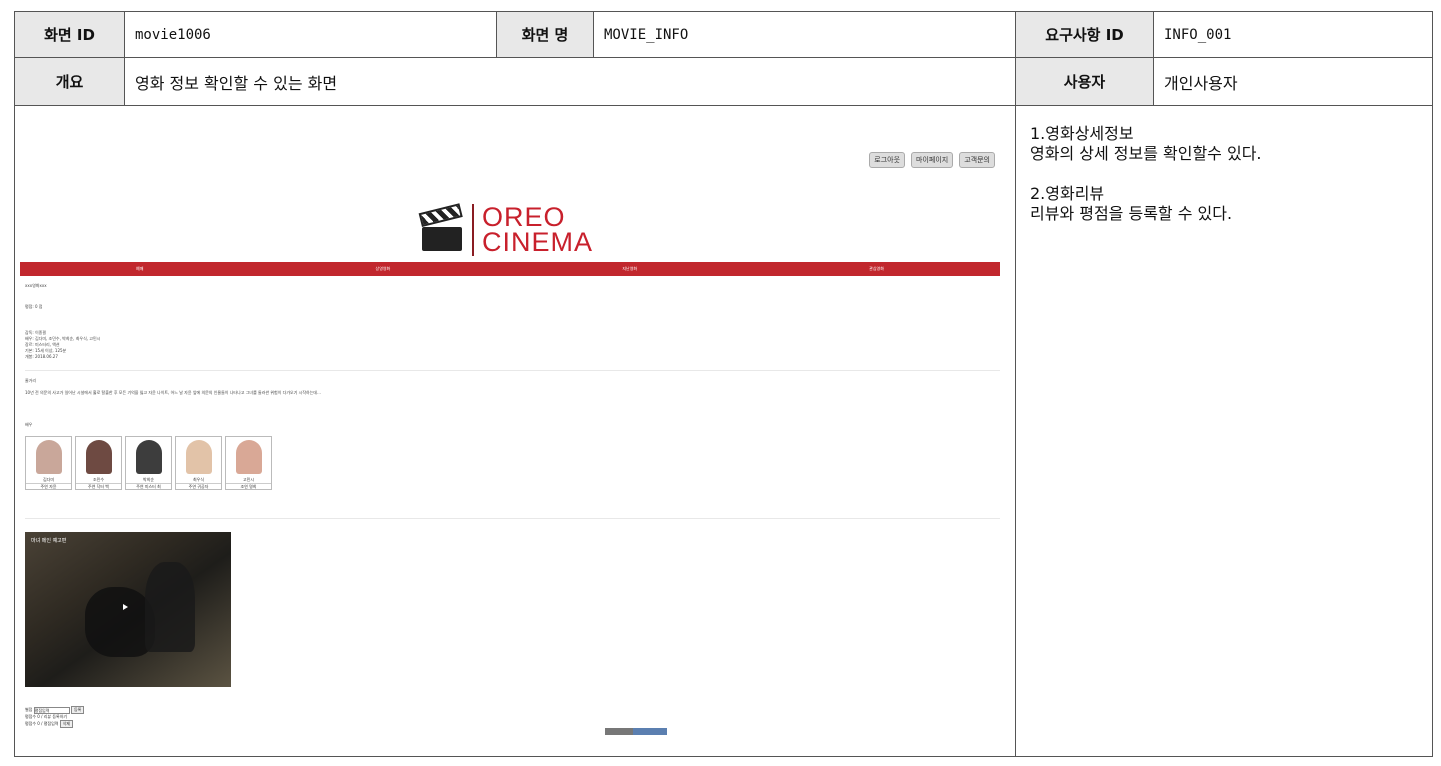  I want to click on description-text: 영화의 상세 정보를 확인할수 있다., so click(1146, 153).